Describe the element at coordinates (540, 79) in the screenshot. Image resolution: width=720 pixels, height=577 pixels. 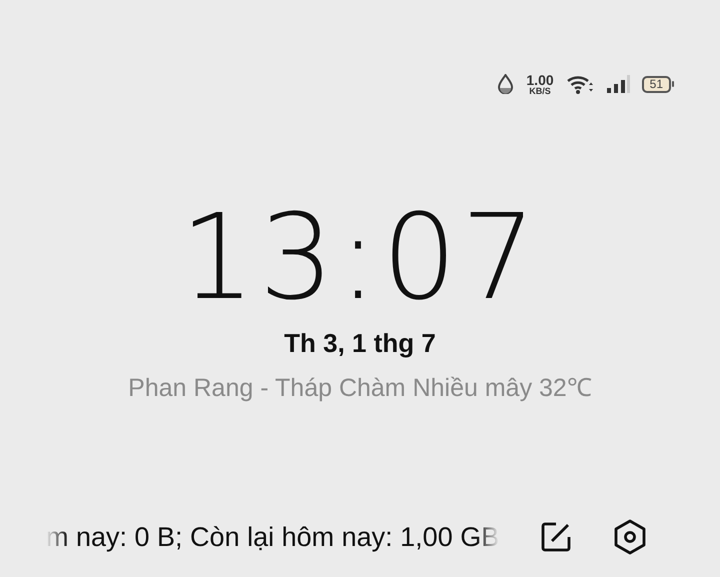
I see `network-speed: 1.00` at that location.